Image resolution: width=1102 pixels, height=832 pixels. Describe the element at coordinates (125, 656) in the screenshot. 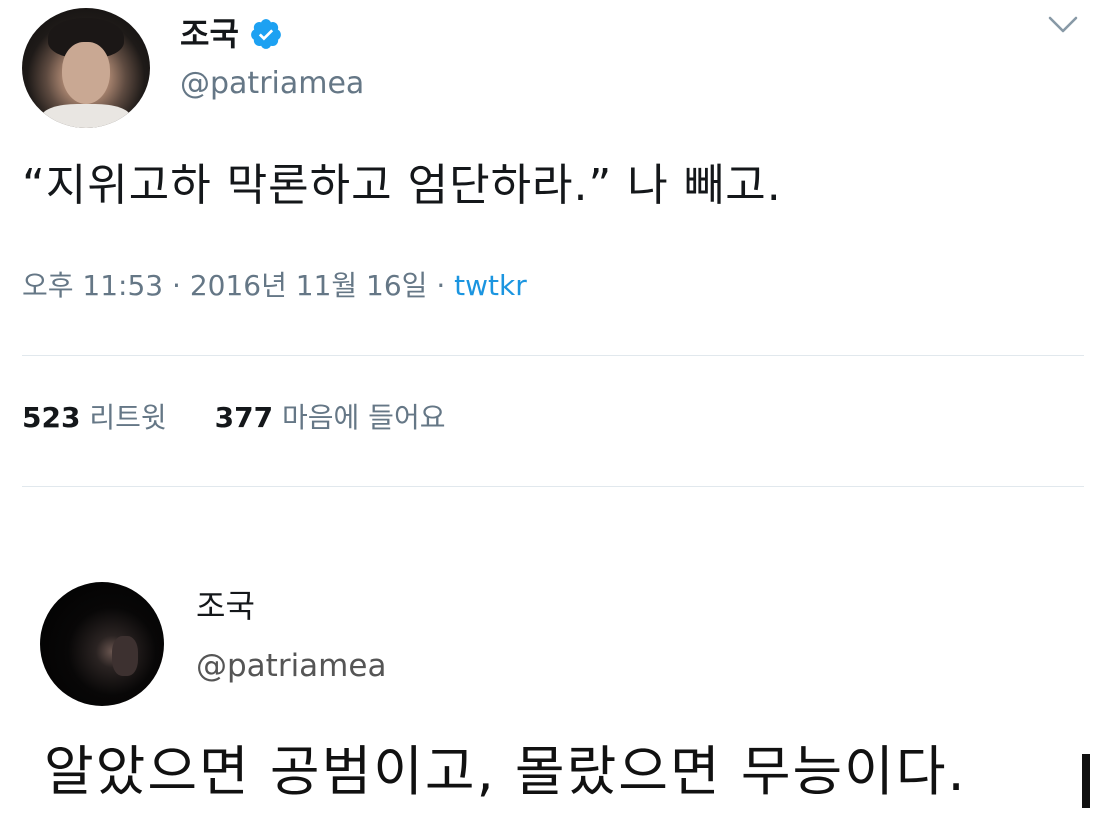

I see `avatar-figure` at that location.